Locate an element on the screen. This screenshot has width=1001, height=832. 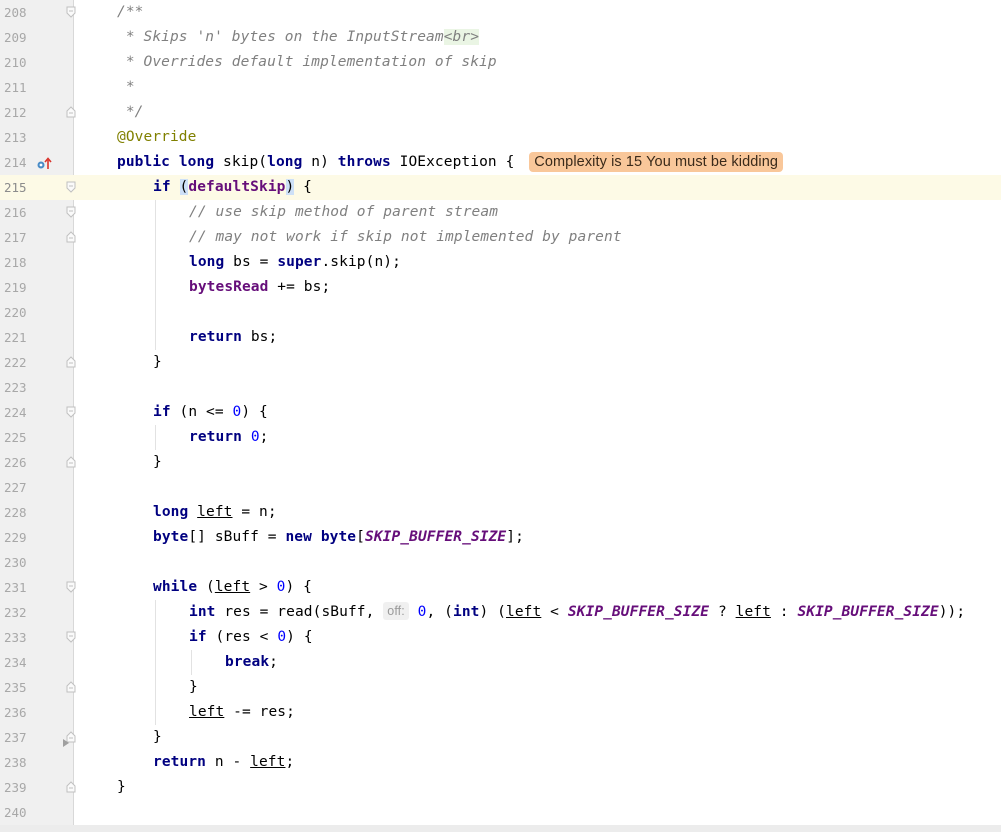
gutter-cell: 217 is located at coordinates (38, 237).